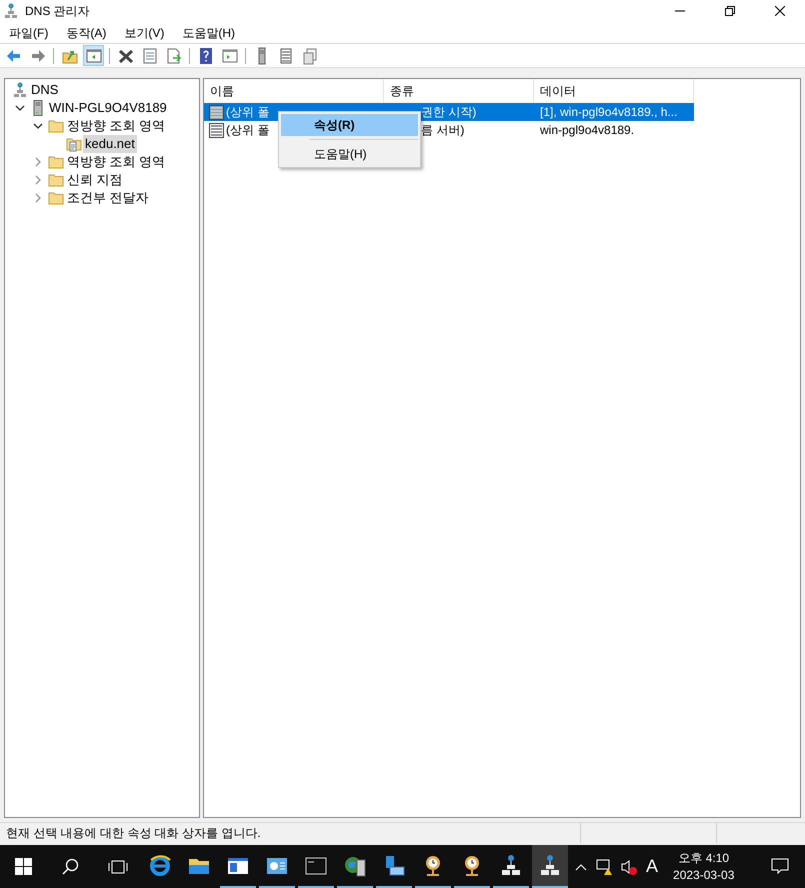 The image size is (805, 888). I want to click on notification-icon, so click(780, 866).